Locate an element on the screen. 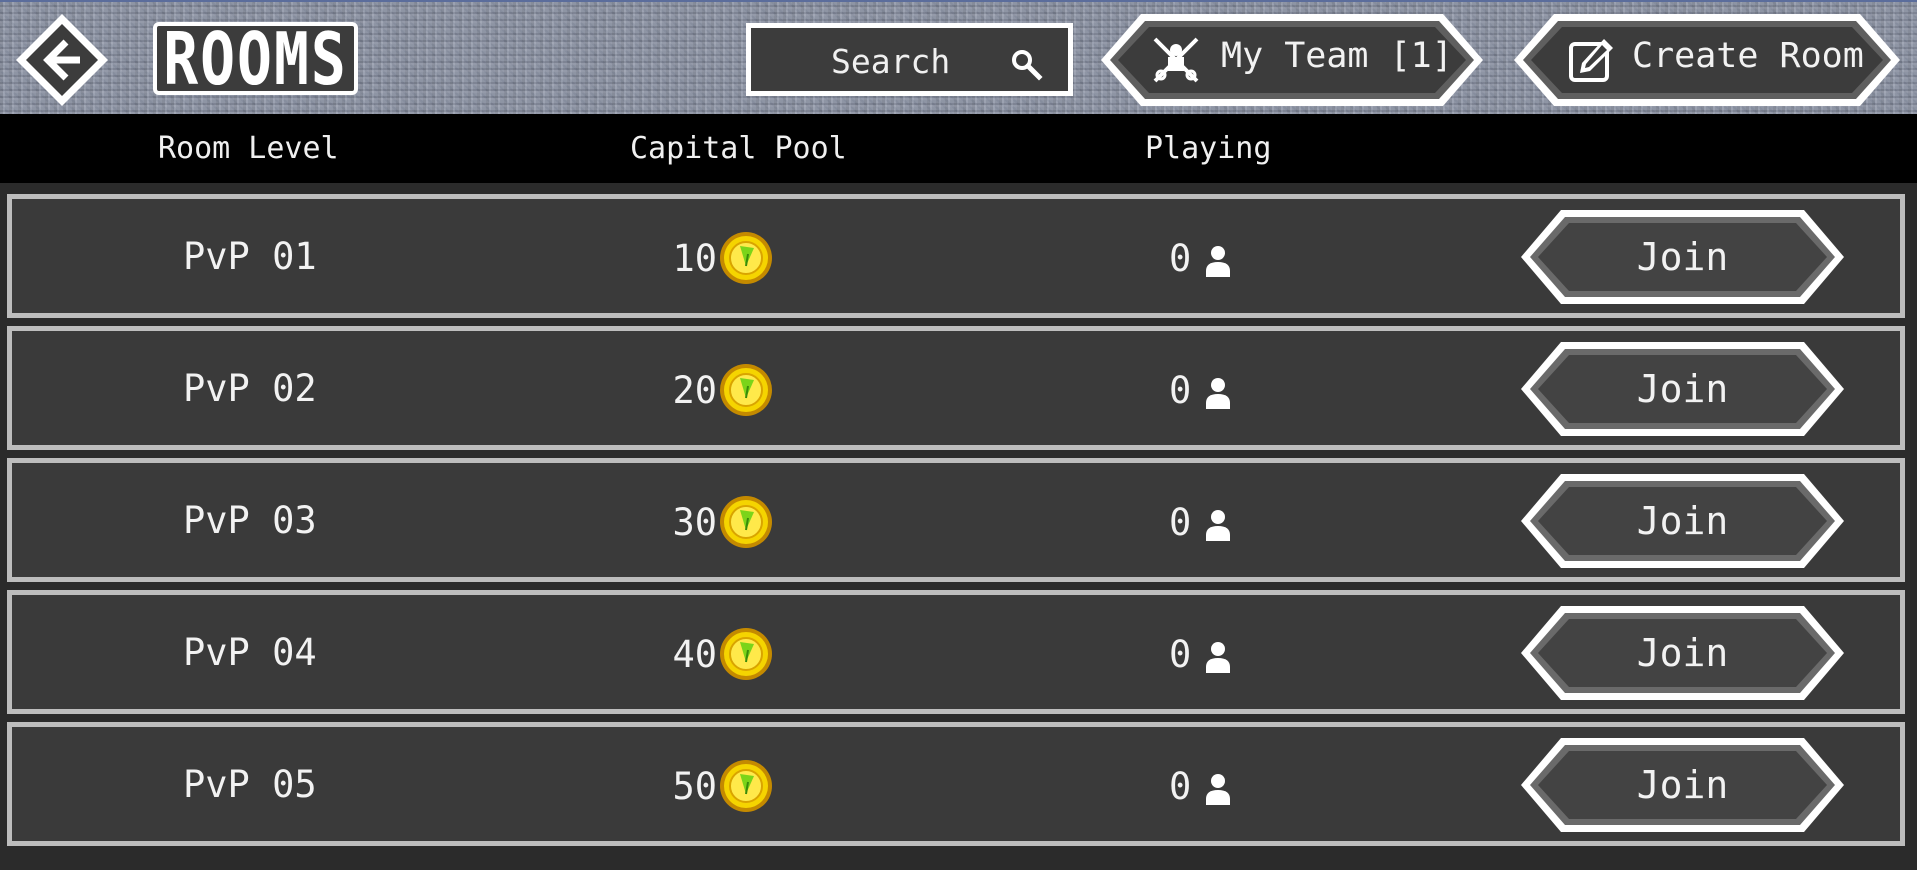 The width and height of the screenshot is (1917, 870). room-level: PvP 04 is located at coordinates (250, 652).